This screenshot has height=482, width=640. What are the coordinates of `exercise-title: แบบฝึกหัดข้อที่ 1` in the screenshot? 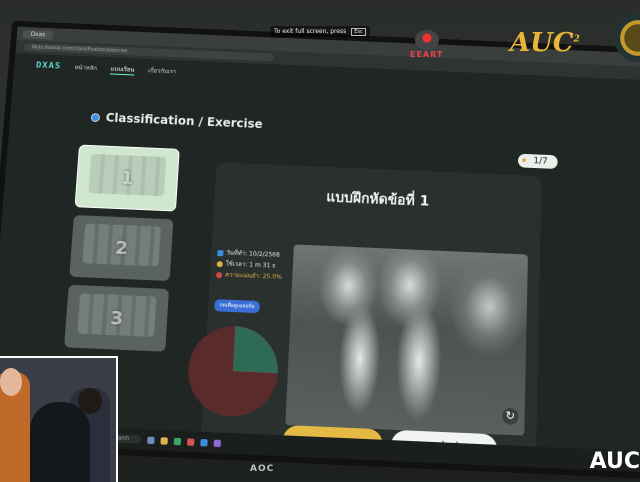 It's located at (377, 200).